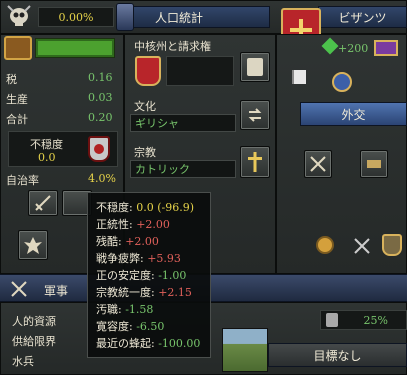  I want to click on manpower-label: 人的資源, so click(34, 321).